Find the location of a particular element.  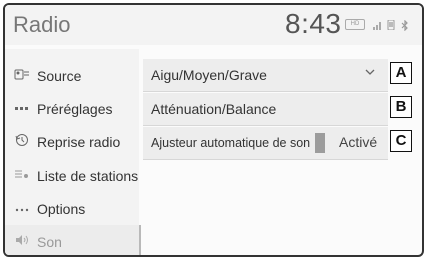

sidebar-item-label: Son is located at coordinates (49, 241).